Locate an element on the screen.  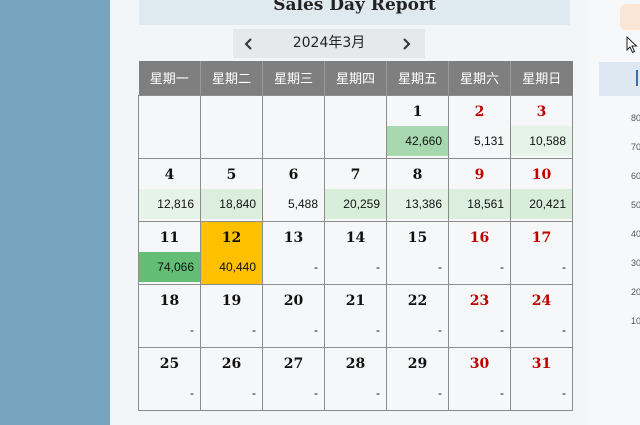
next-month-button is located at coordinates (406, 43).